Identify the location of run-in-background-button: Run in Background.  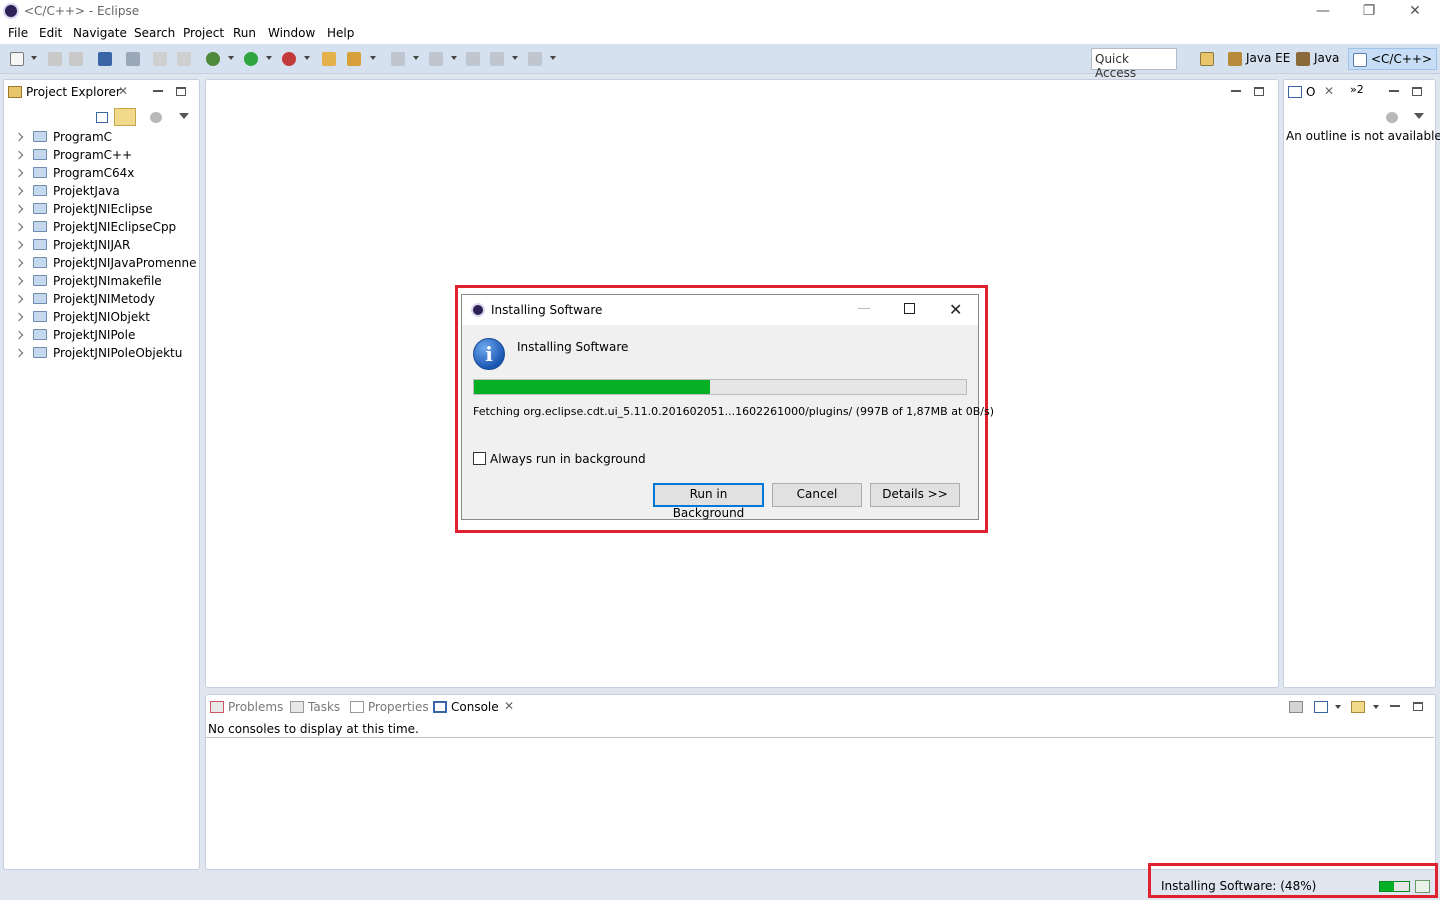
(708, 501).